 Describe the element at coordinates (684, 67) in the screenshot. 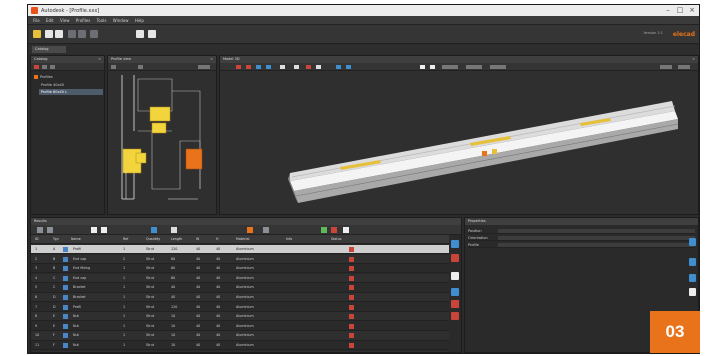

I see `fullscreen-icon` at that location.